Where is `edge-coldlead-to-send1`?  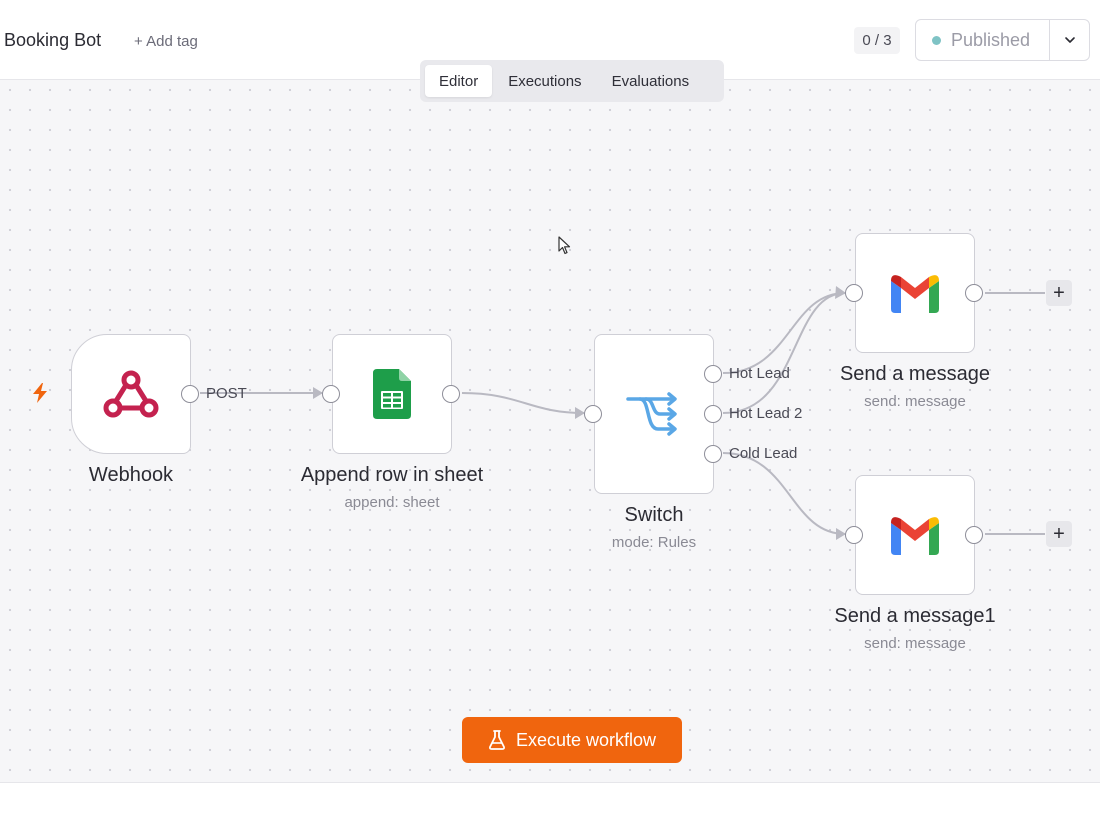
edge-coldlead-to-send1 is located at coordinates (784, 493).